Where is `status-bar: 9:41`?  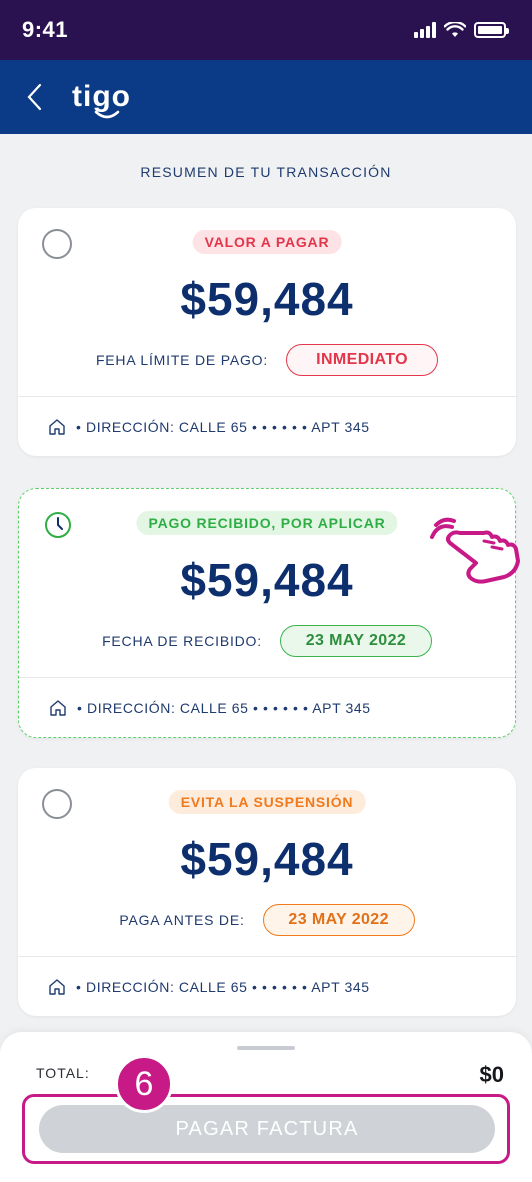
status-bar: 9:41 is located at coordinates (266, 30).